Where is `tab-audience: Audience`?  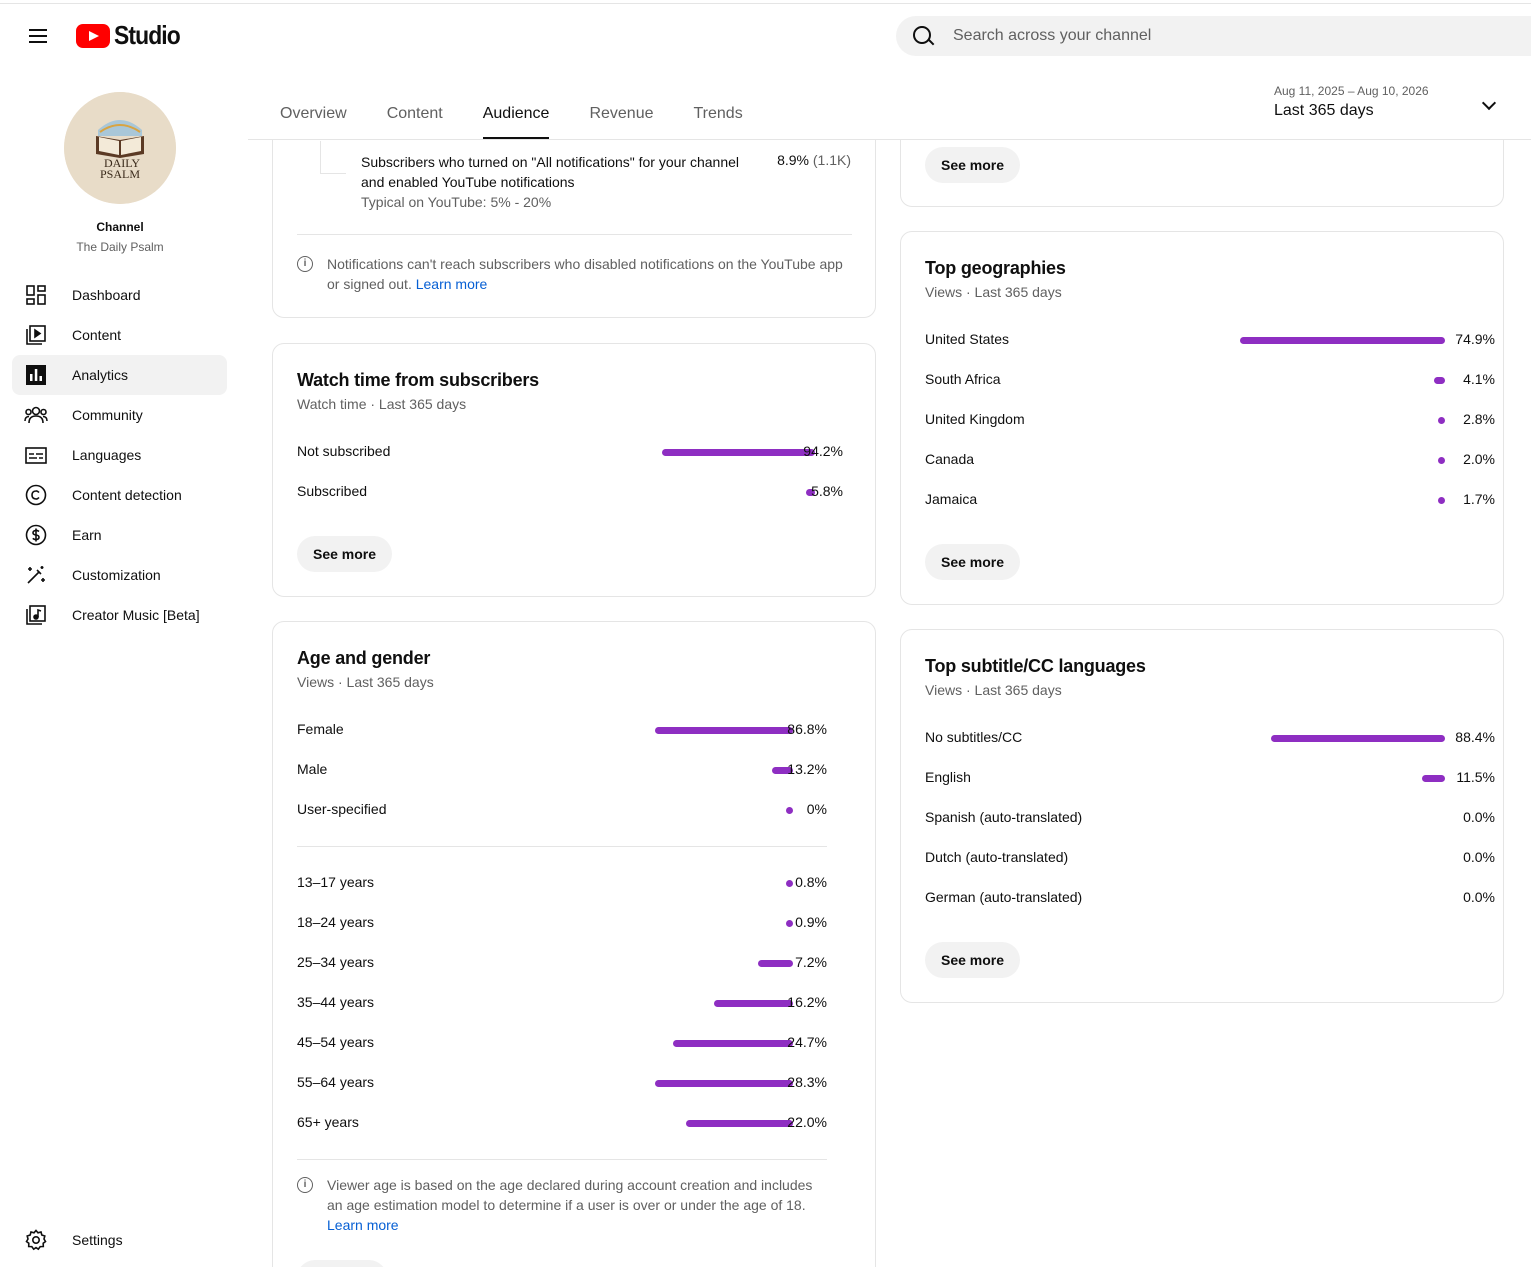 tab-audience: Audience is located at coordinates (516, 116).